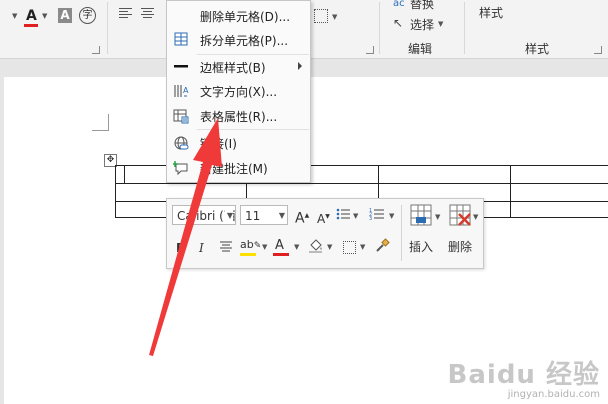  What do you see at coordinates (420, 49) in the screenshot?
I see `editing-group-label: 编辑` at bounding box center [420, 49].